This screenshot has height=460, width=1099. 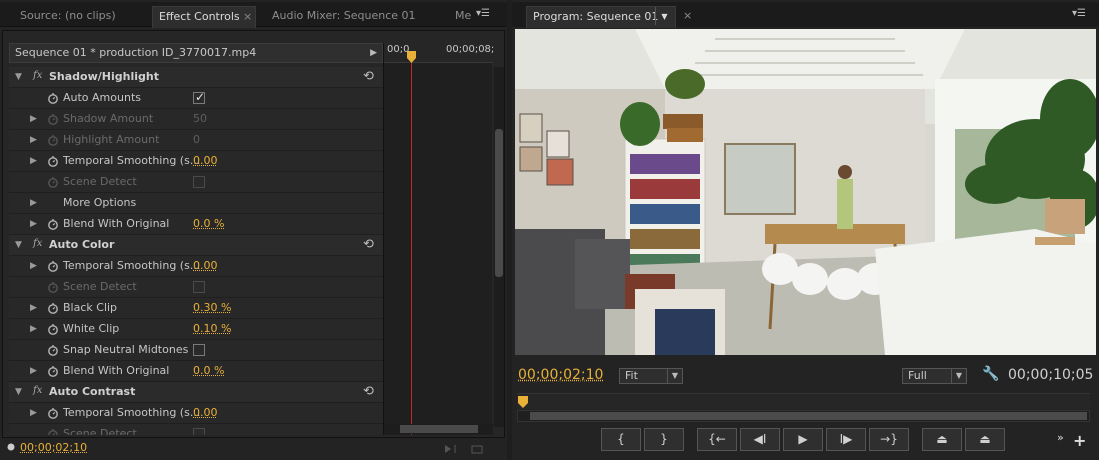 What do you see at coordinates (846, 439) in the screenshot?
I see `step-forward-button: I▶` at bounding box center [846, 439].